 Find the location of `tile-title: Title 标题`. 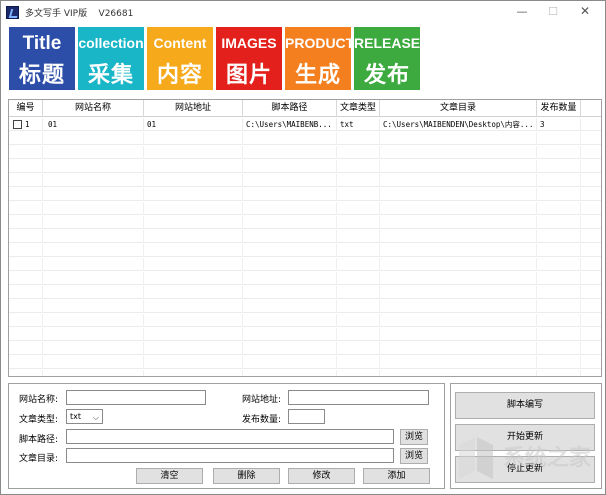

tile-title: Title 标题 is located at coordinates (42, 58).